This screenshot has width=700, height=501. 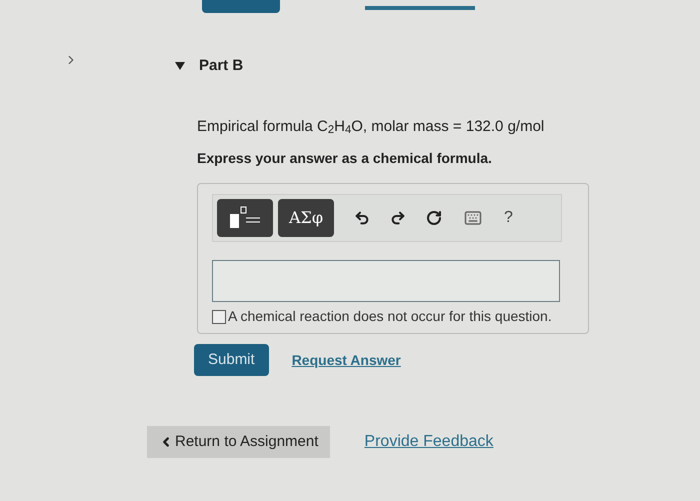 What do you see at coordinates (231, 360) in the screenshot?
I see `submit-button: Submit` at bounding box center [231, 360].